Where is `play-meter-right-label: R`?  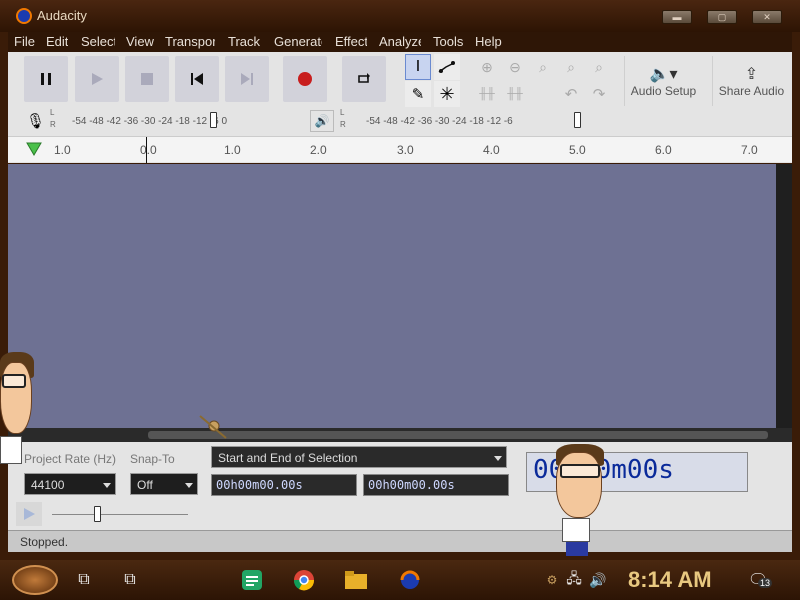 play-meter-right-label: R is located at coordinates (343, 124).